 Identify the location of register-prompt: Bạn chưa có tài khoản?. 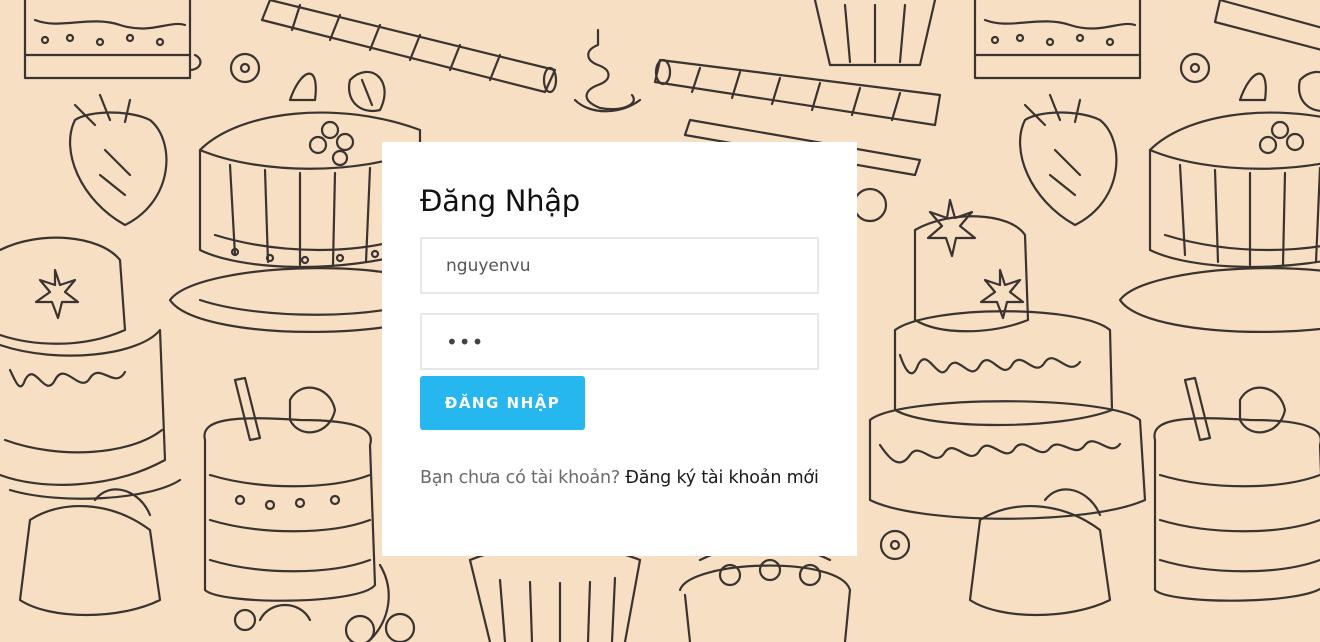
(520, 478).